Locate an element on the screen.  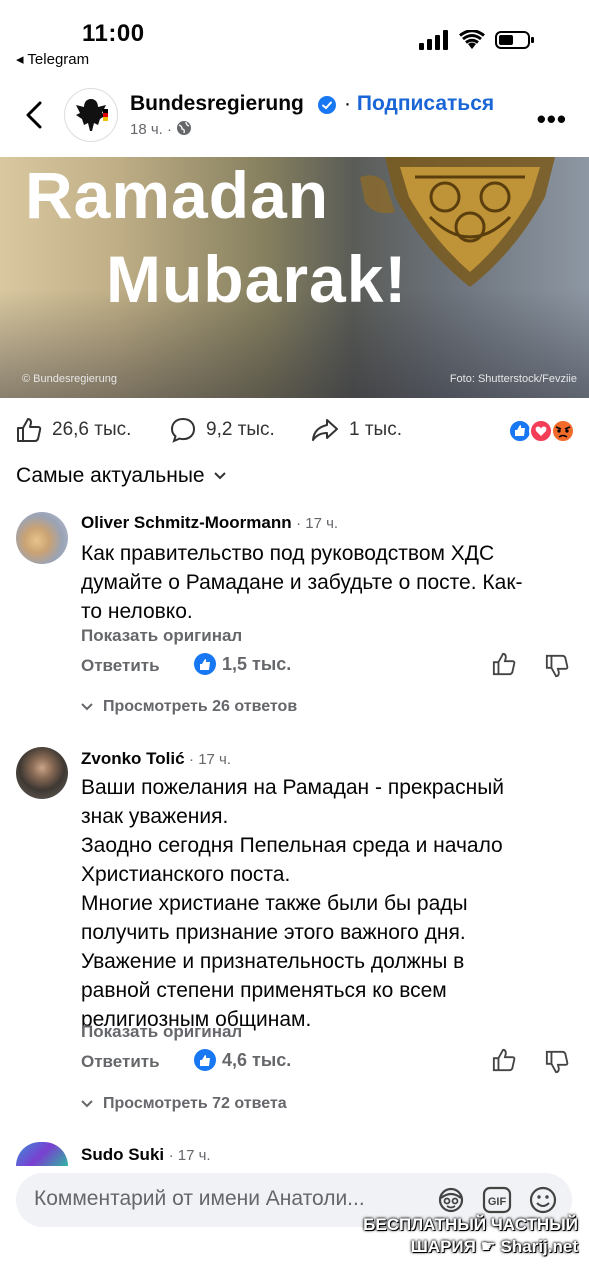
comment-likes: 4,6 тыс. is located at coordinates (242, 1060).